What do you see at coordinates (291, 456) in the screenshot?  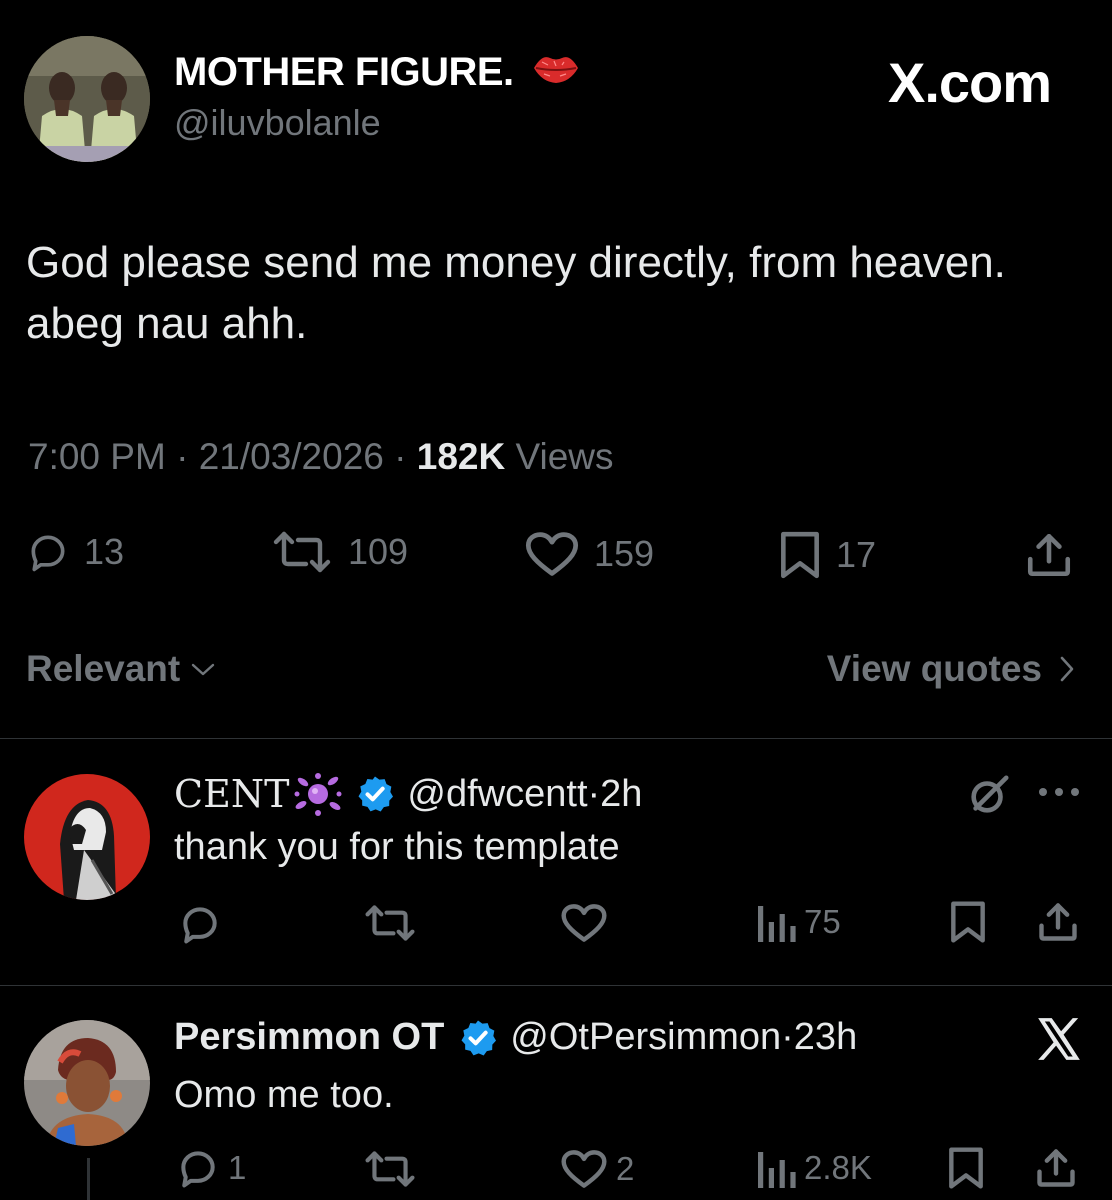 I see `tweet-date: 21/03/2026` at bounding box center [291, 456].